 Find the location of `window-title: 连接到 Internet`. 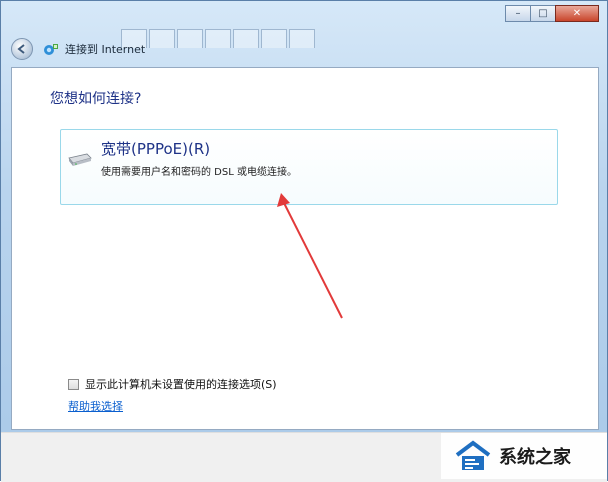

window-title: 连接到 Internet is located at coordinates (105, 49).